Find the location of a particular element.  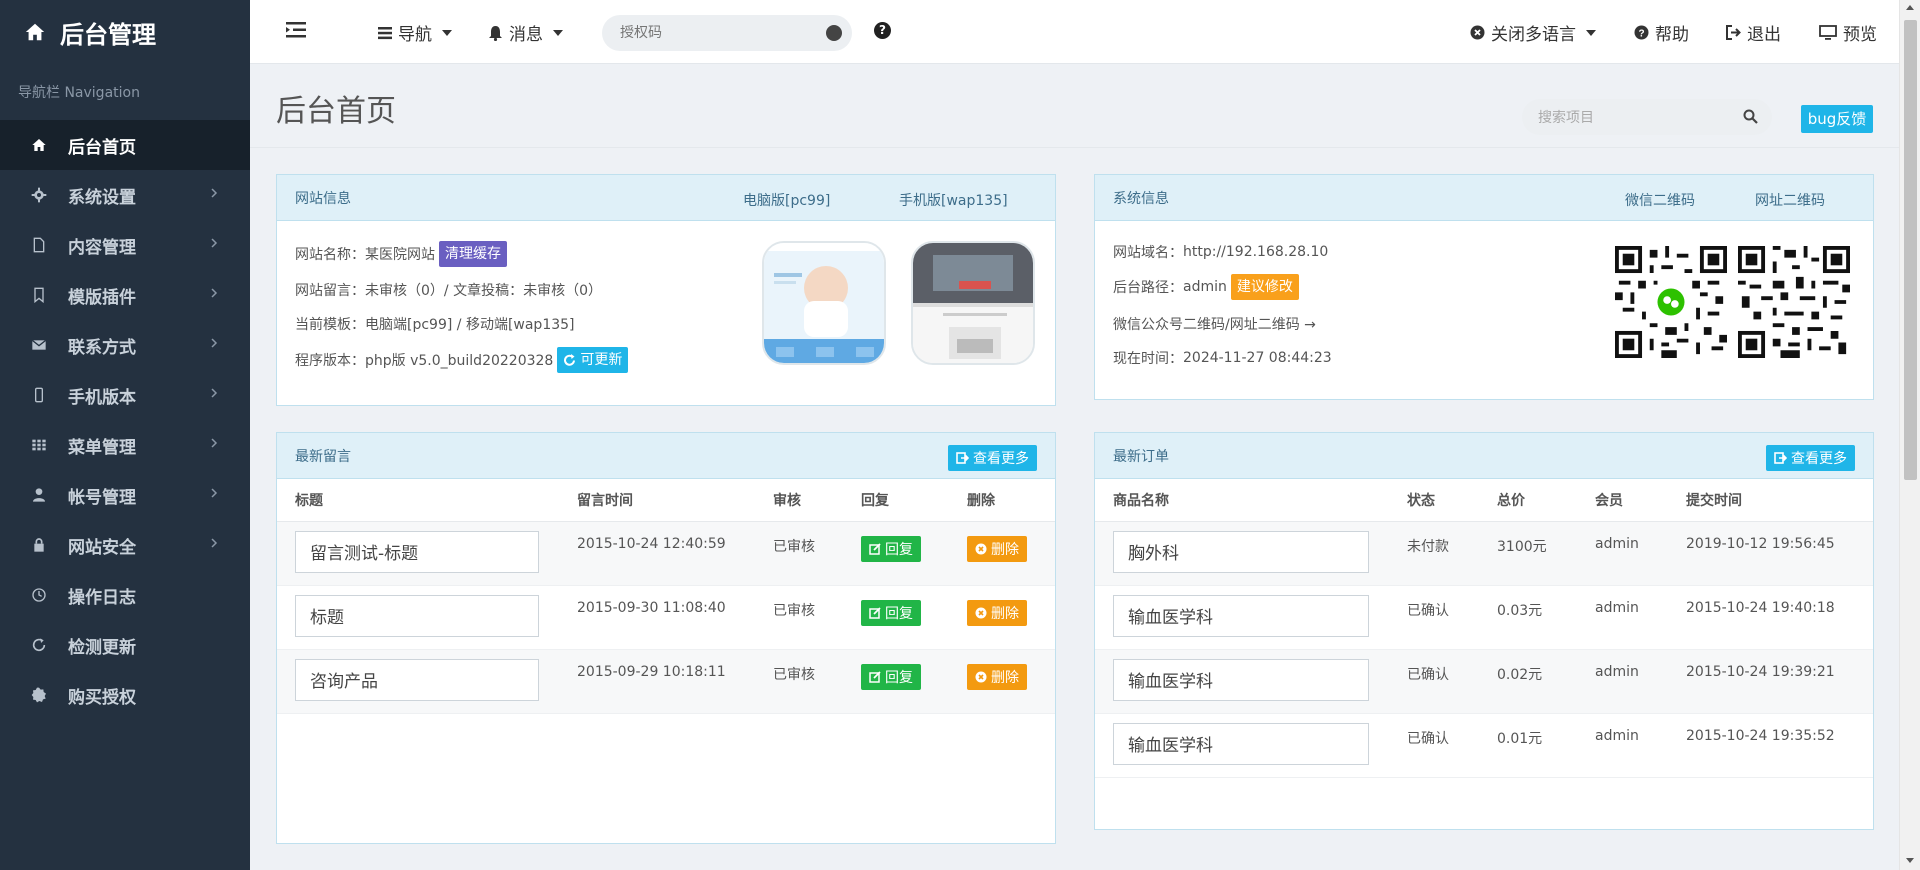

scroll-up-icon is located at coordinates (1910, 7).